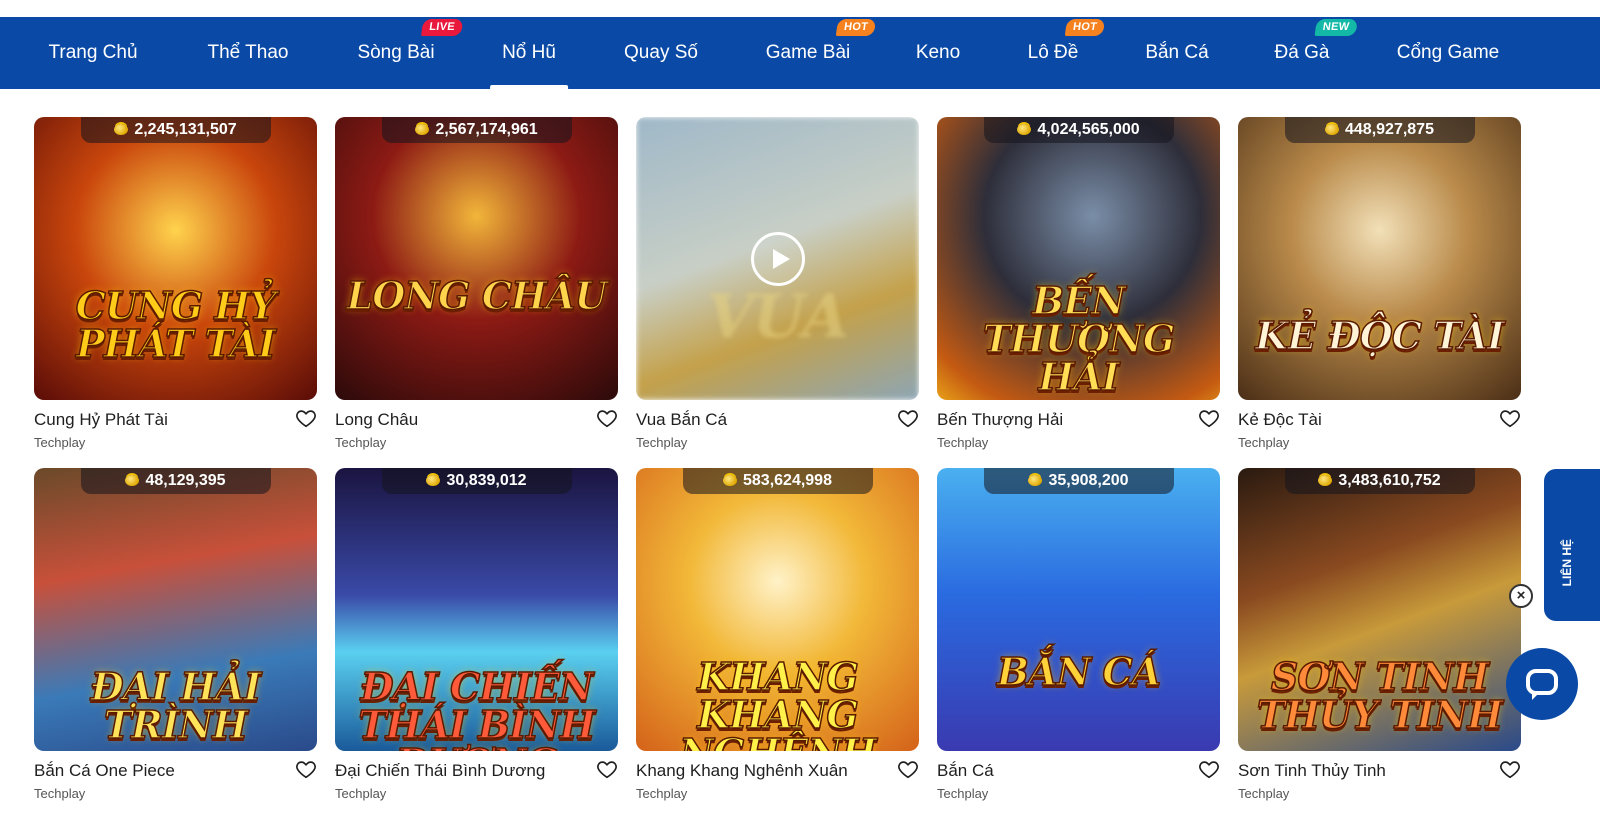  What do you see at coordinates (1088, 129) in the screenshot?
I see `jackpot-value: 4,024,565,000` at bounding box center [1088, 129].